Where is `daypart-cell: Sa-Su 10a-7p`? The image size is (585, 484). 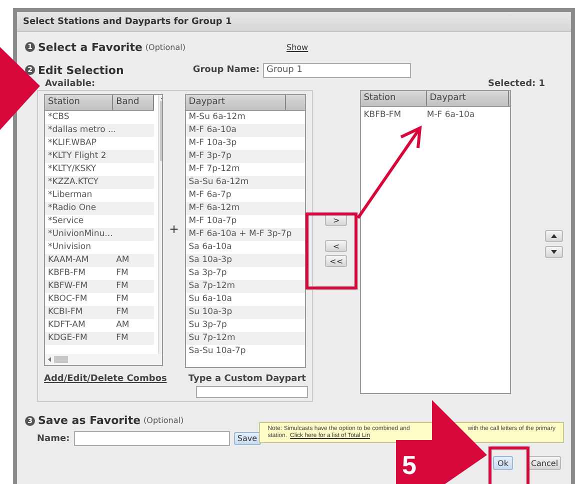 daypart-cell: Sa-Su 10a-7p is located at coordinates (246, 351).